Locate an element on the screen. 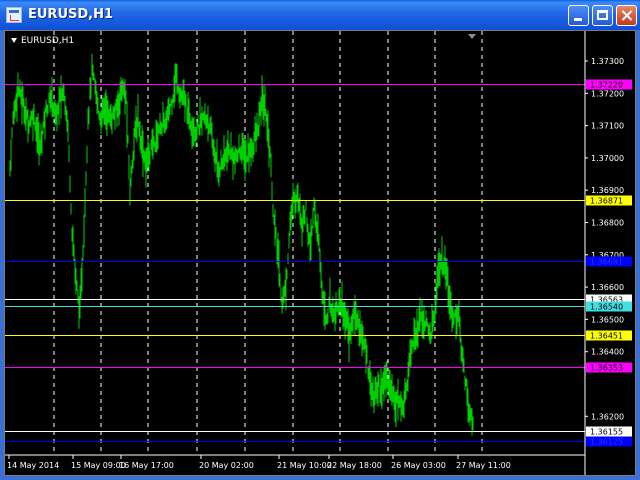  title-bar: EURUSD,H1 is located at coordinates (320, 15).